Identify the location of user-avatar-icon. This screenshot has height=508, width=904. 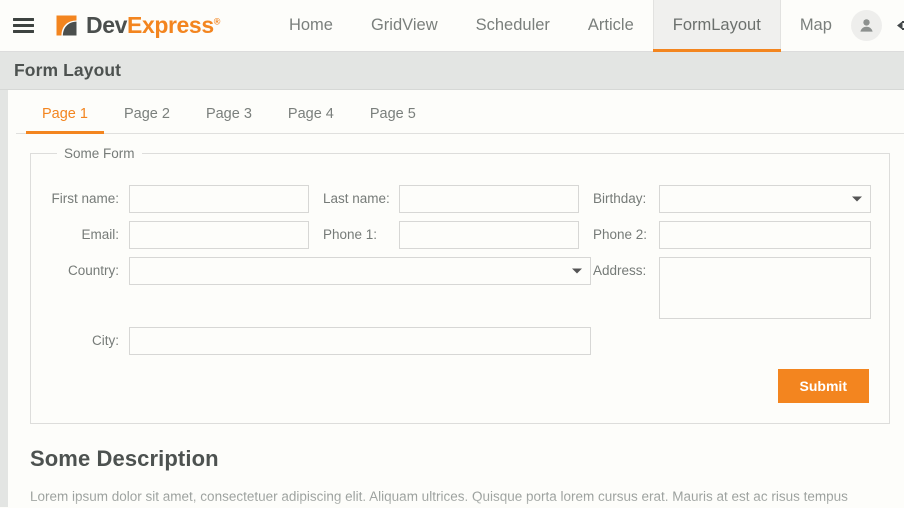
(866, 25).